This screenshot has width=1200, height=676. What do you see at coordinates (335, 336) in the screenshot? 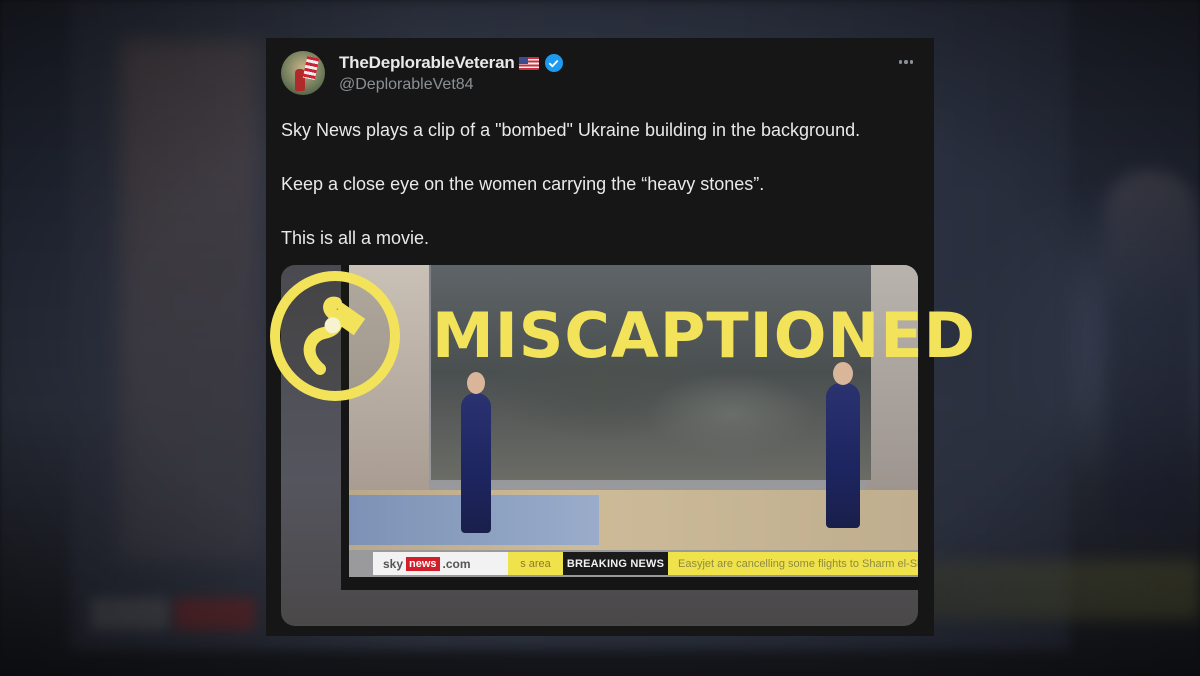
I see `snopes-logo-icon` at bounding box center [335, 336].